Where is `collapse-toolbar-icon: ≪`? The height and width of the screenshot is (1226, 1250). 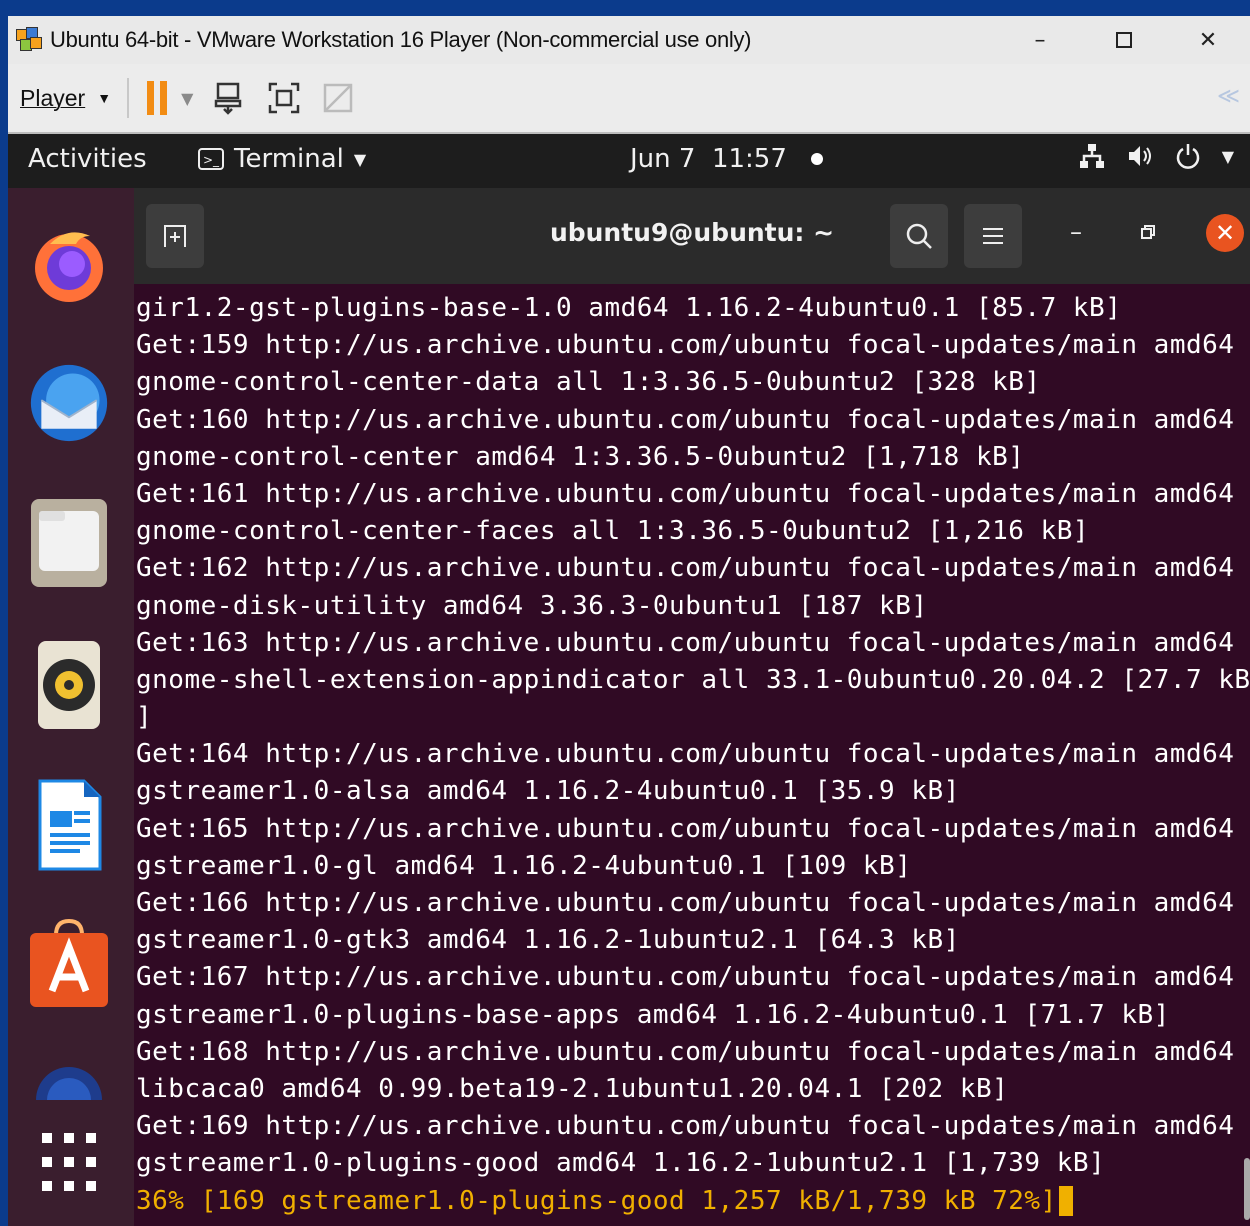 collapse-toolbar-icon: ≪ is located at coordinates (1228, 96).